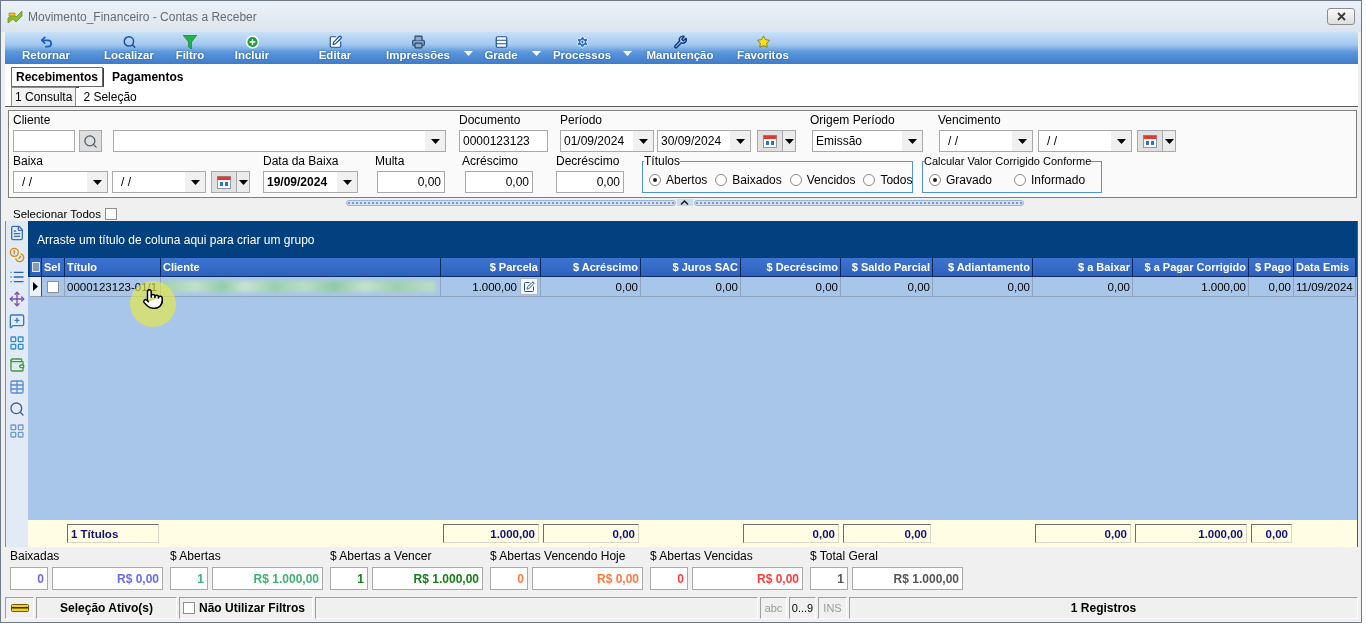 This screenshot has width=1366, height=625. What do you see at coordinates (791, 267) in the screenshot?
I see `column-header: $ Decréscimo` at bounding box center [791, 267].